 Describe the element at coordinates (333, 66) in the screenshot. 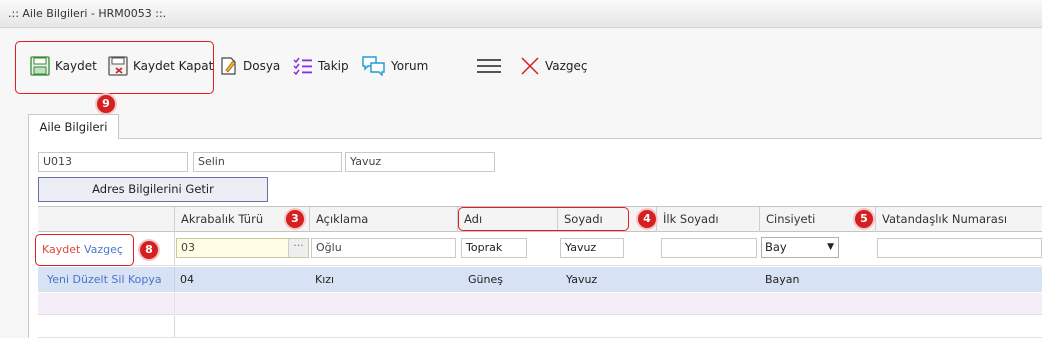

I see `follow-button-label: Takip` at that location.